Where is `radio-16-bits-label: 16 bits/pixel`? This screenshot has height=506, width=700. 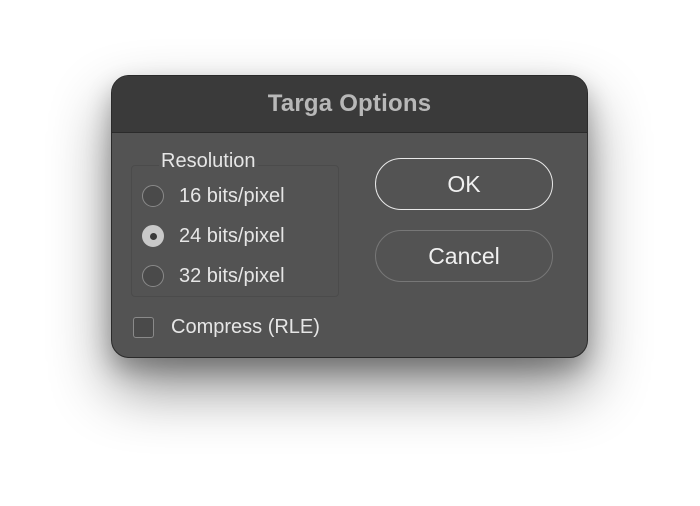 radio-16-bits-label: 16 bits/pixel is located at coordinates (232, 196).